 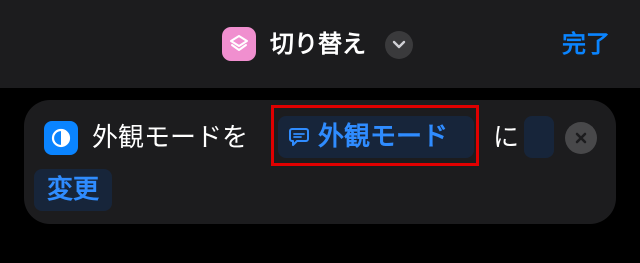 I want to click on action-text-particle: に, so click(x=506, y=138).